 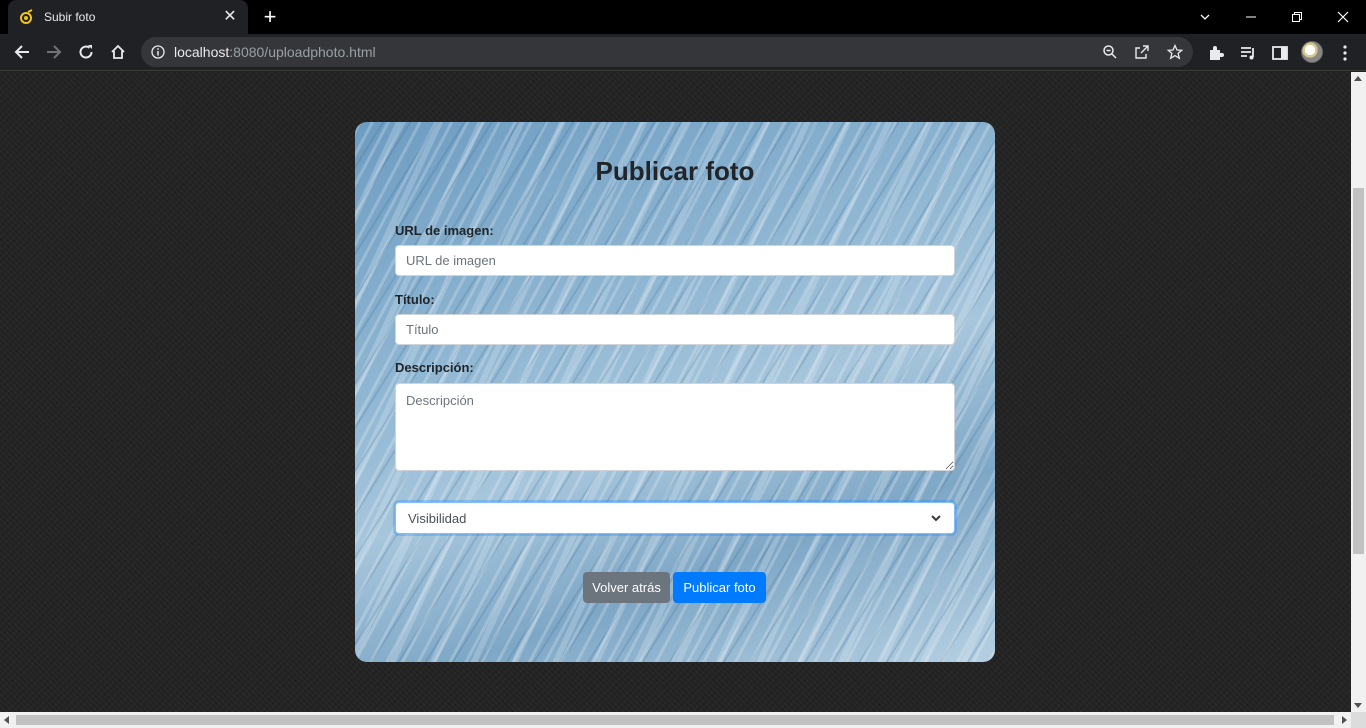 I want to click on close-window-button, so click(x=1343, y=17).